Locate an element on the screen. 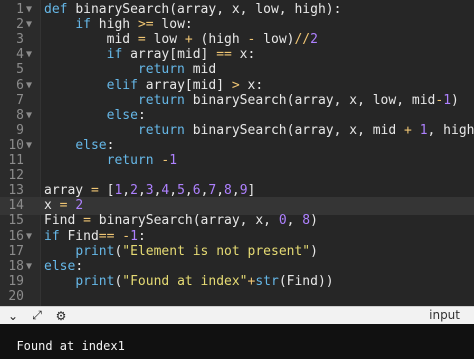  output-text: Found at index1 is located at coordinates (70, 346).